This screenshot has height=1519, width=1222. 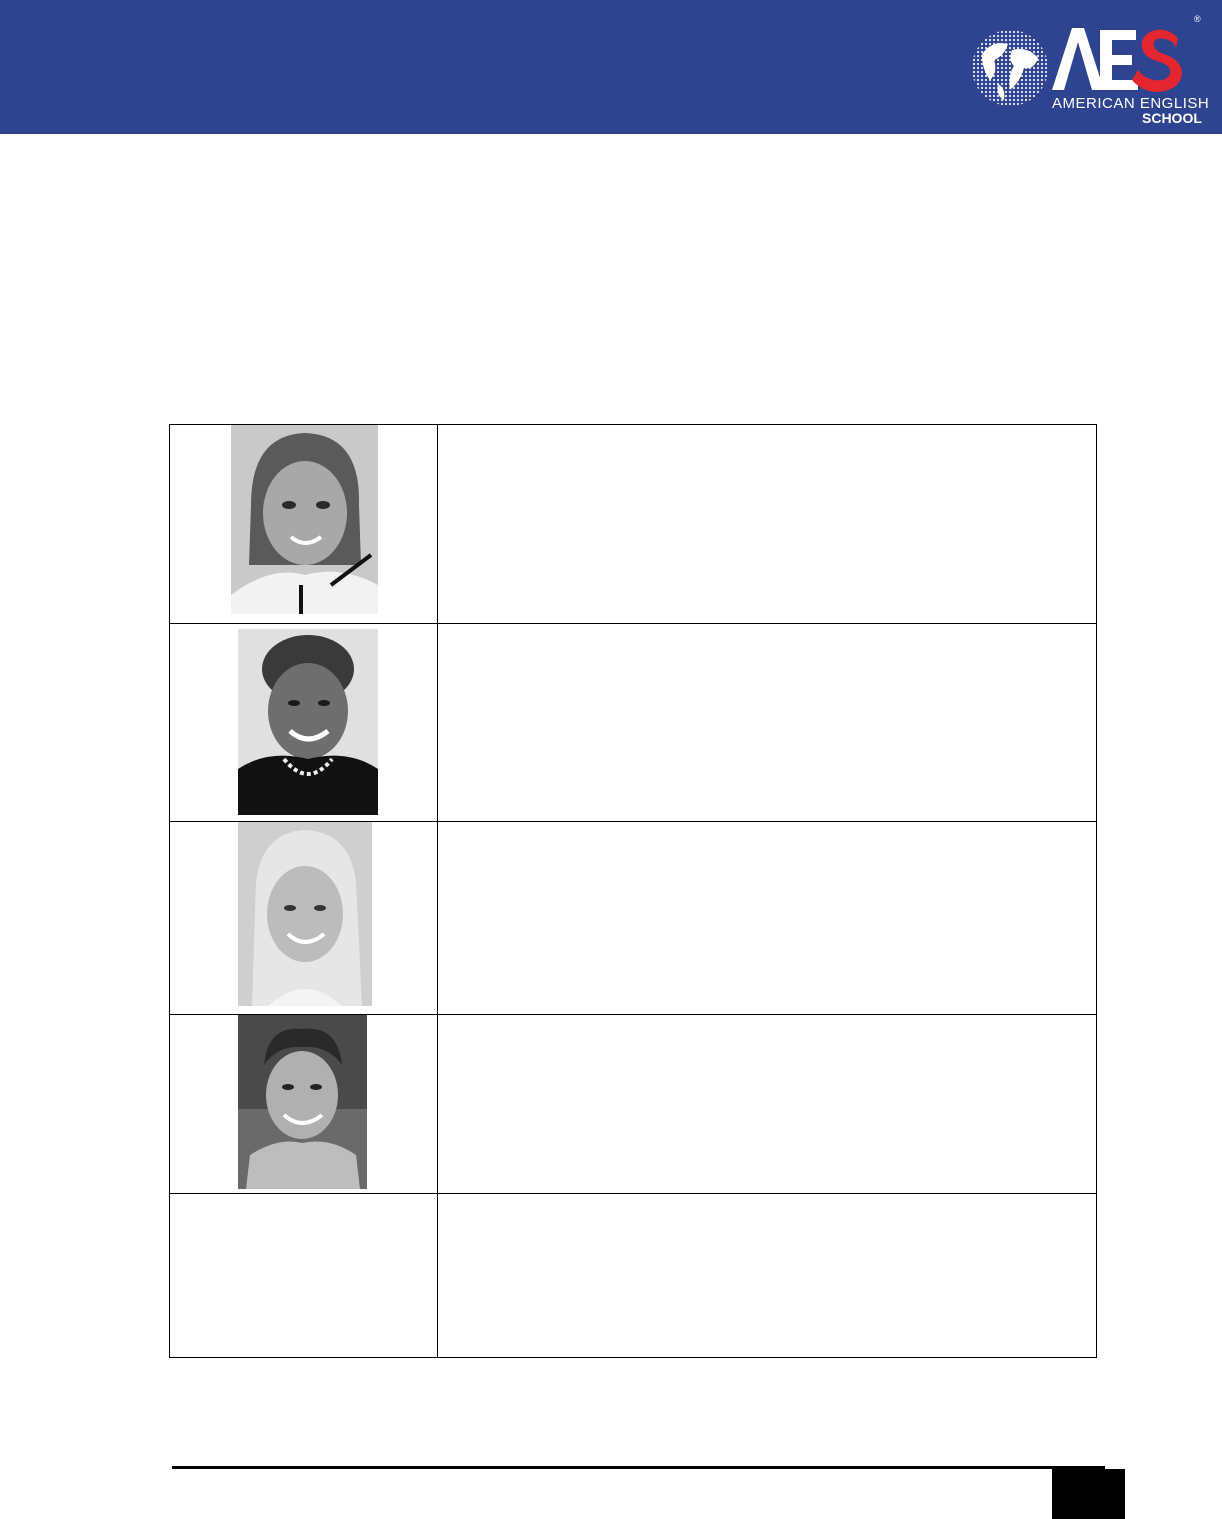 What do you see at coordinates (1197, 19) in the screenshot?
I see `registered-mark: ®` at bounding box center [1197, 19].